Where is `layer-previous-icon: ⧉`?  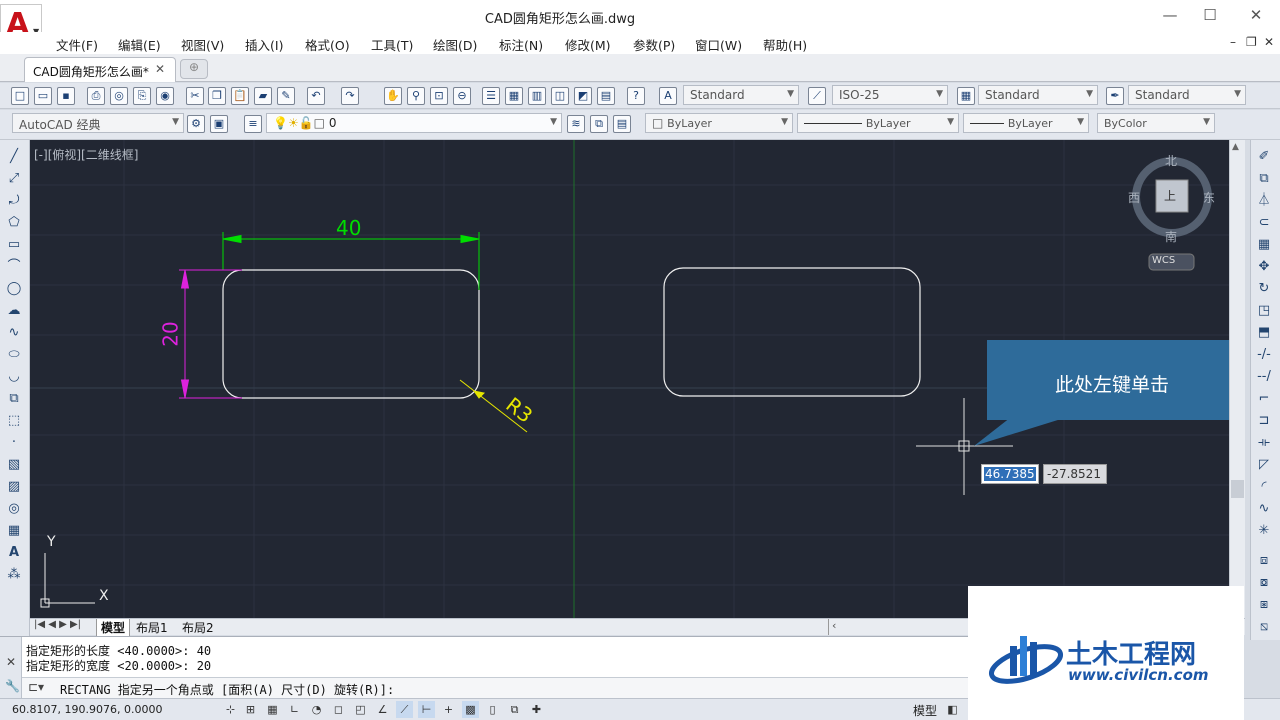 layer-previous-icon: ⧉ is located at coordinates (599, 124).